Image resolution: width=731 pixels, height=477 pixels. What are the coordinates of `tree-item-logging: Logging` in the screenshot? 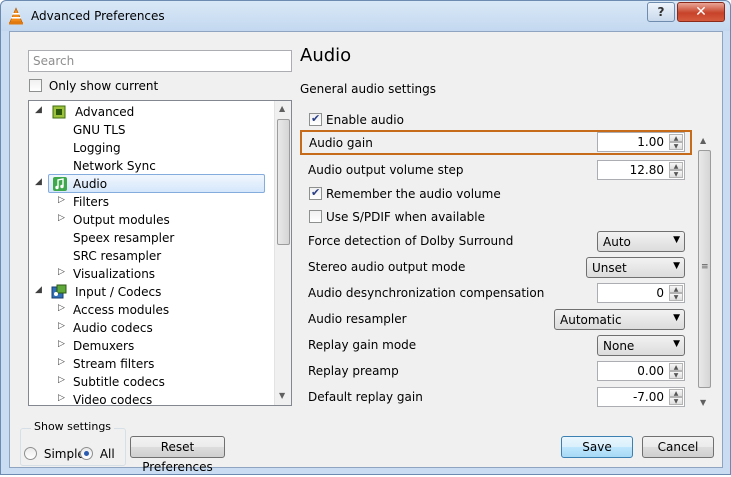 It's located at (151, 148).